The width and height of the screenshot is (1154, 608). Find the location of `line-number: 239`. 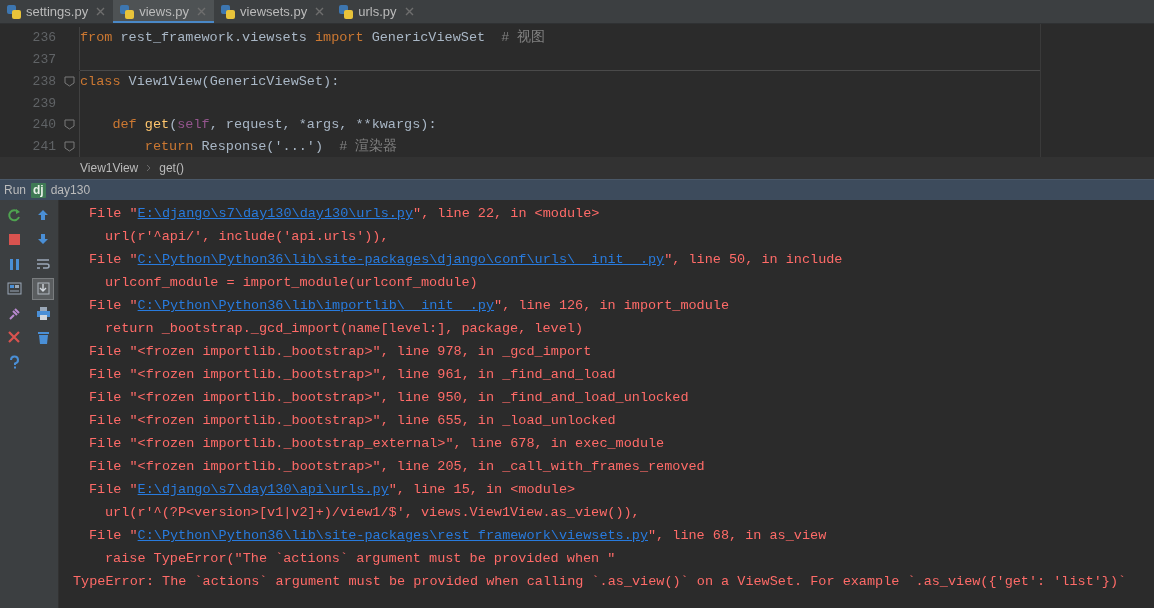

line-number: 239 is located at coordinates (44, 103).